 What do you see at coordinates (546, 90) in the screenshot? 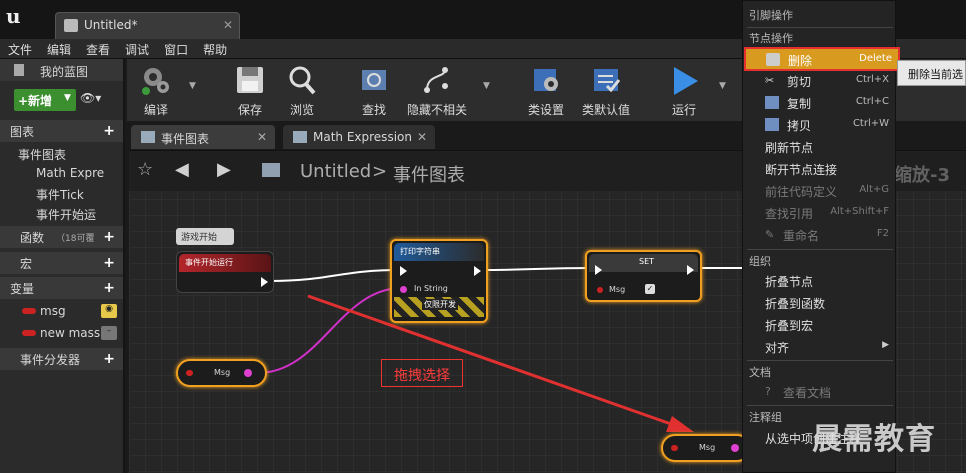
I see `class-settings-button: 类设置` at bounding box center [546, 90].